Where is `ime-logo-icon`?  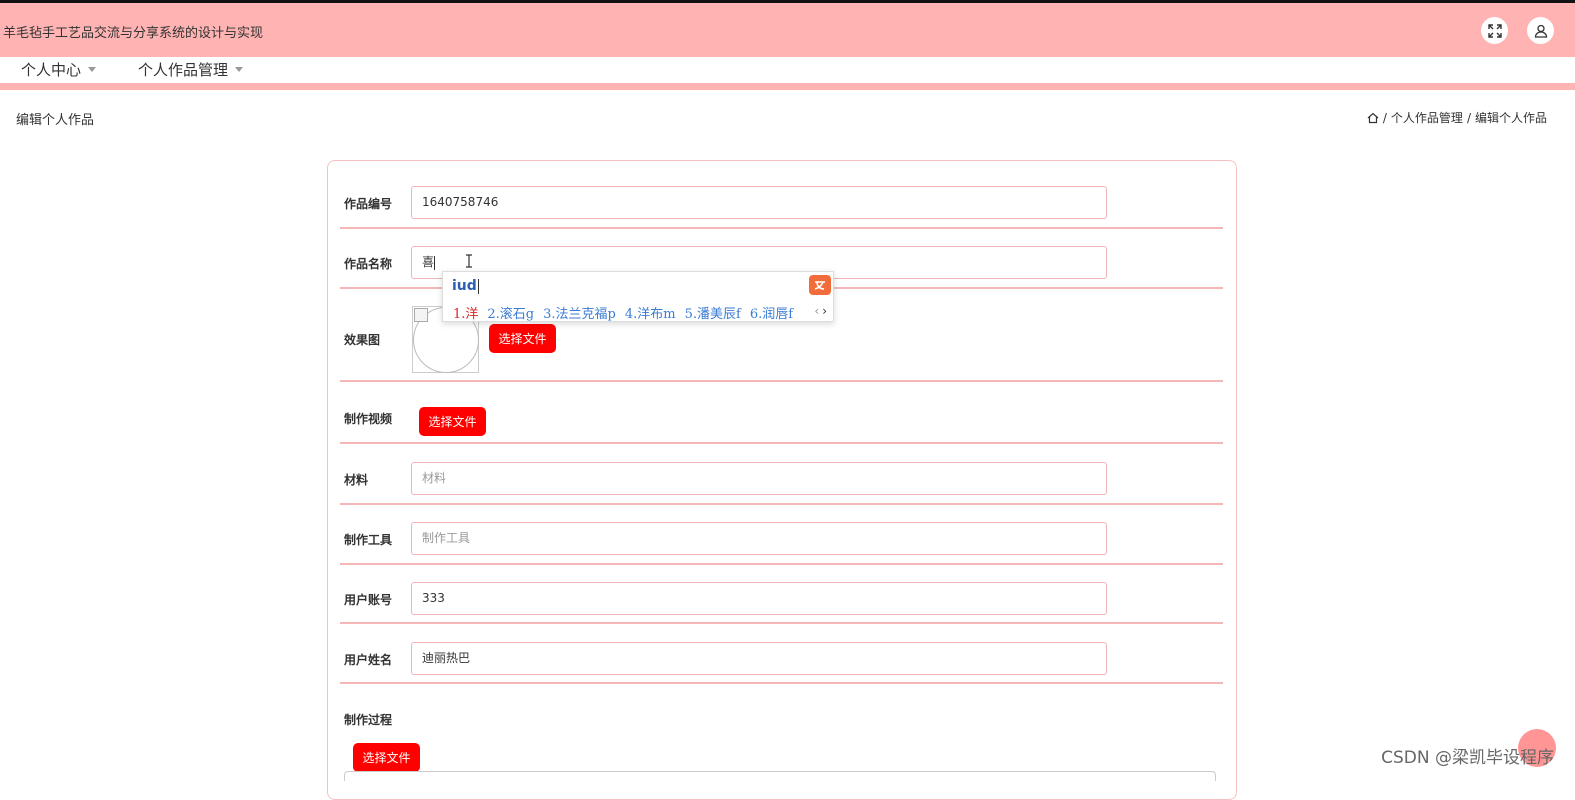
ime-logo-icon is located at coordinates (820, 285).